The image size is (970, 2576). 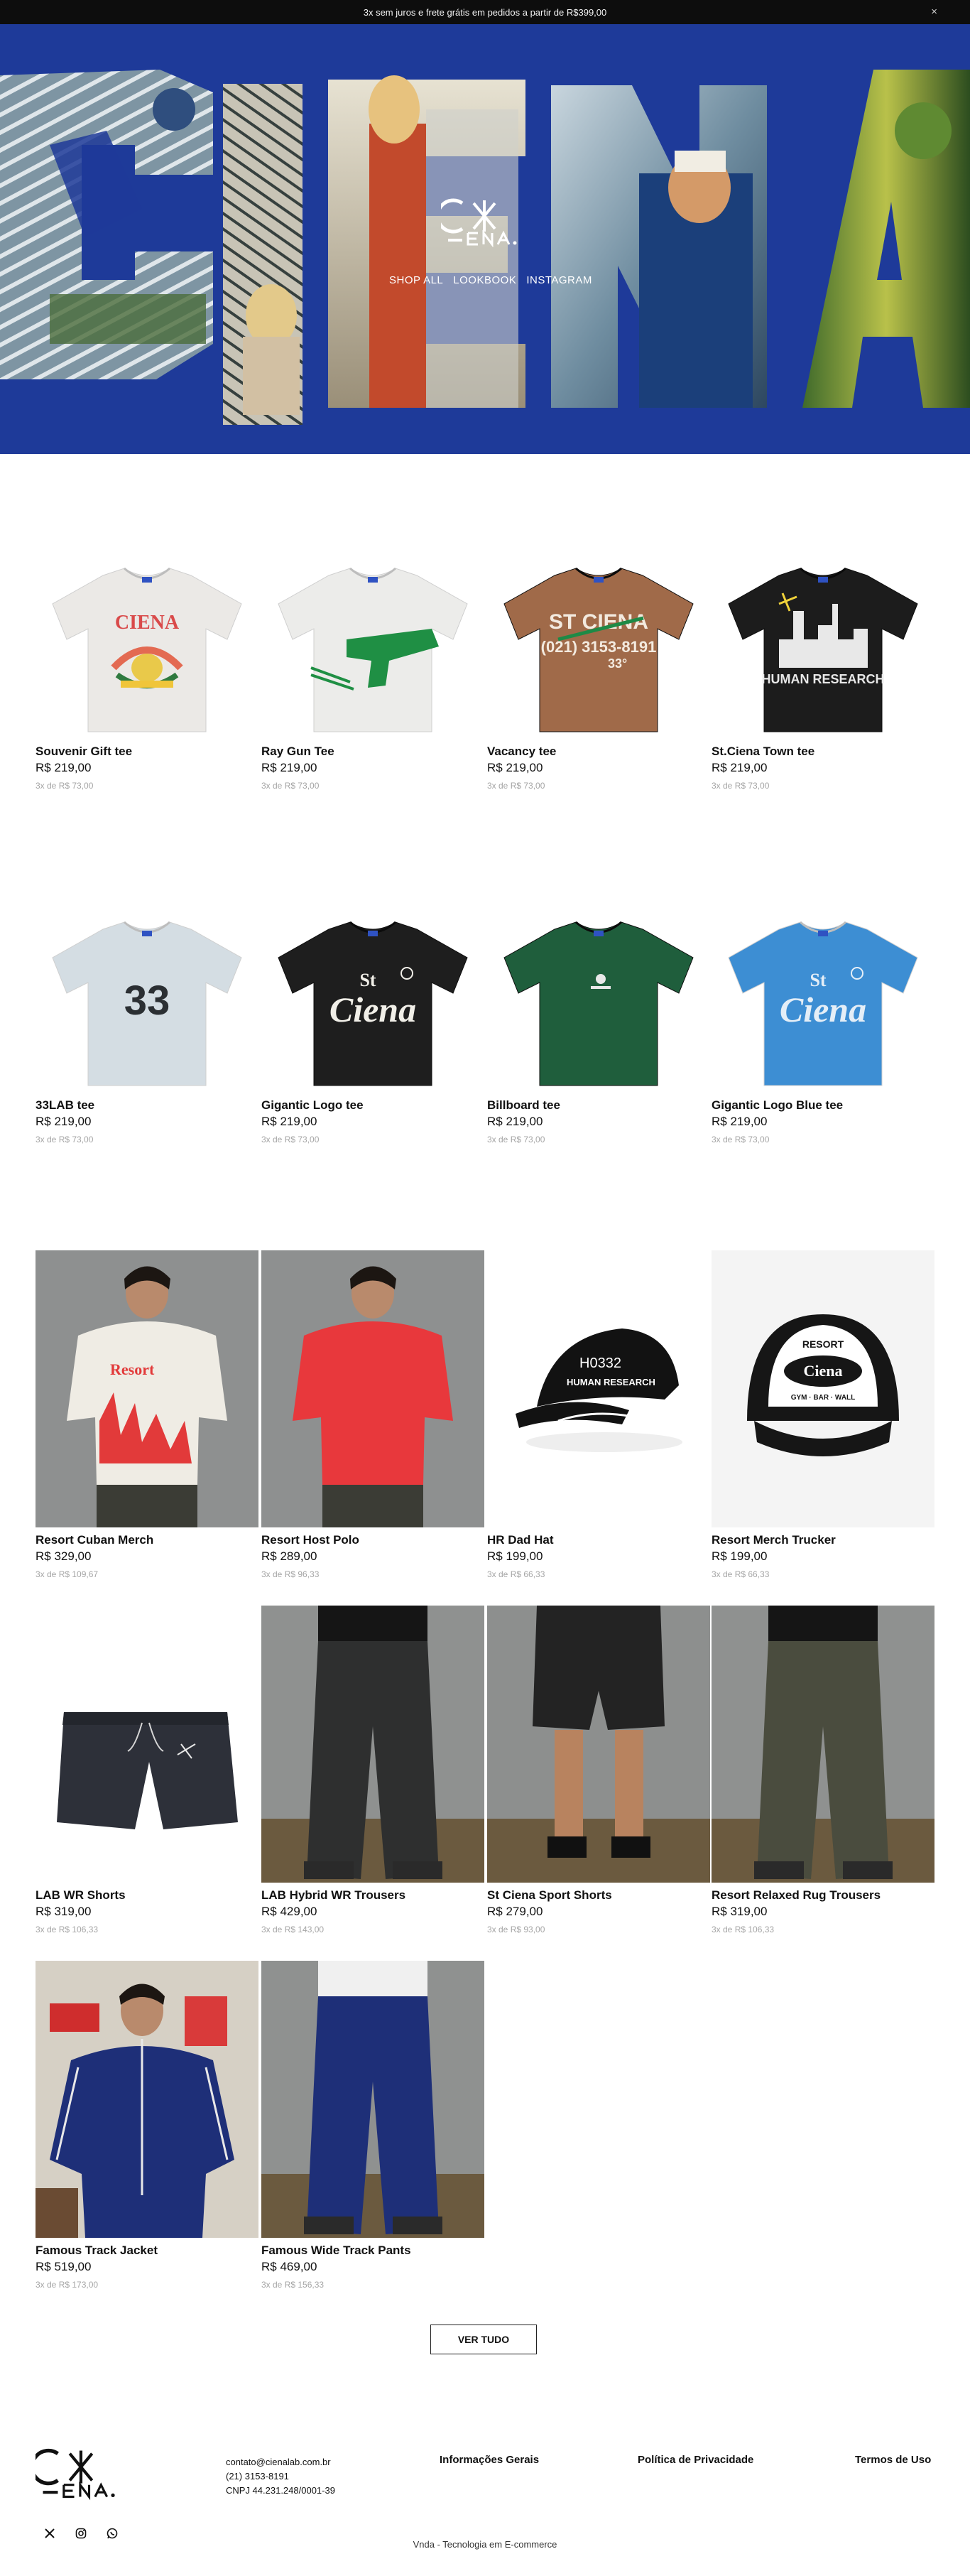 What do you see at coordinates (598, 1895) in the screenshot?
I see `product-name: St Ciena Sport Shorts` at bounding box center [598, 1895].